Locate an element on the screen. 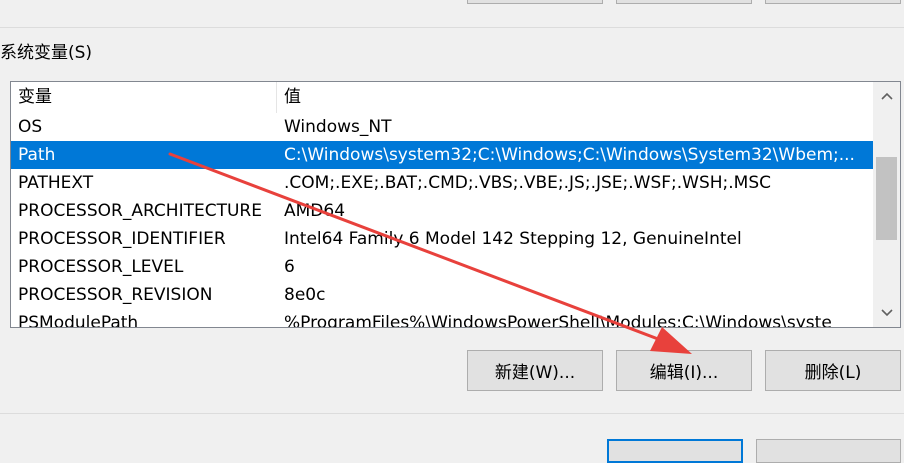 The width and height of the screenshot is (904, 463). vertical-scrollbar is located at coordinates (886, 204).